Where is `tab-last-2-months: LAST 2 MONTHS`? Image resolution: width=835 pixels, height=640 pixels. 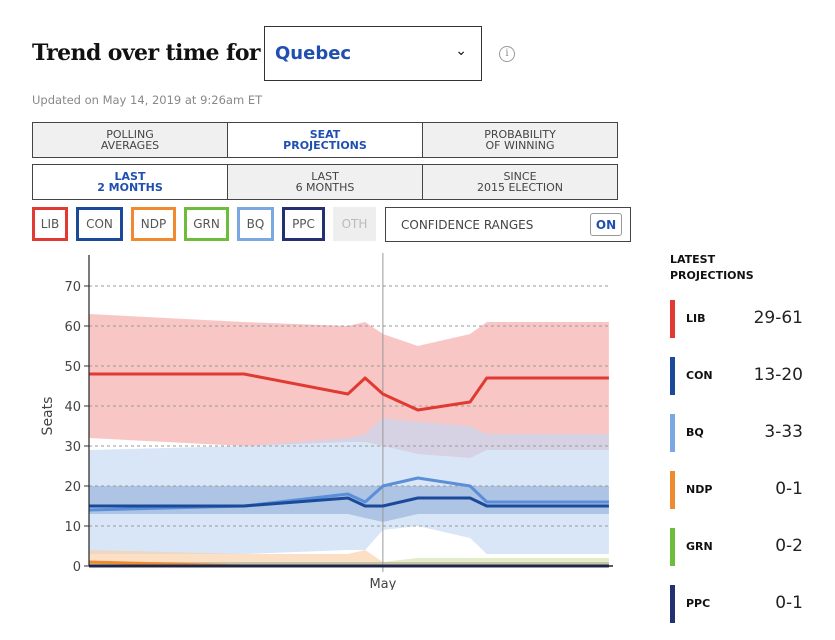
tab-last-2-months: LAST 2 MONTHS is located at coordinates (130, 182).